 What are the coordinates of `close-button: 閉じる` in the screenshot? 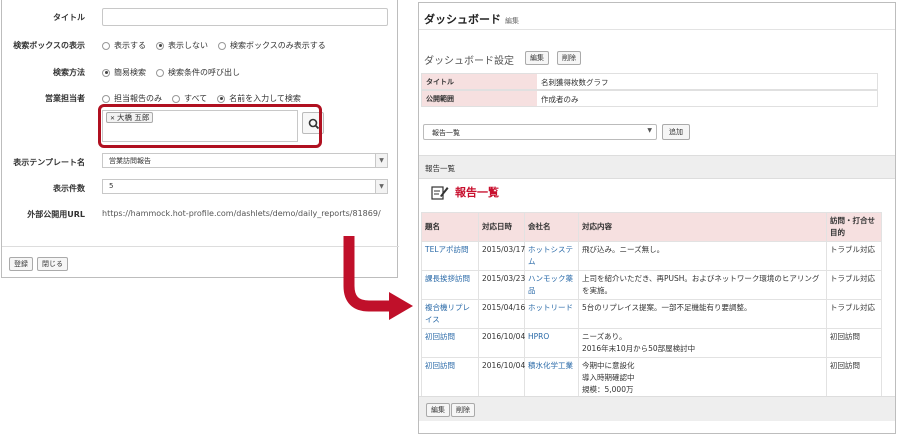 It's located at (52, 264).